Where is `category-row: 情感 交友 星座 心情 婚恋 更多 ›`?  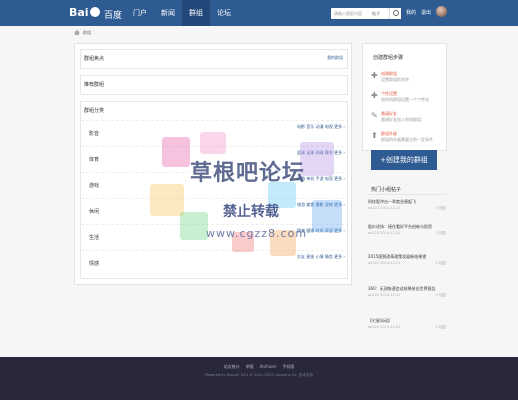 category-row: 情感 交友 星座 心情 婚恋 更多 › is located at coordinates (215, 263).